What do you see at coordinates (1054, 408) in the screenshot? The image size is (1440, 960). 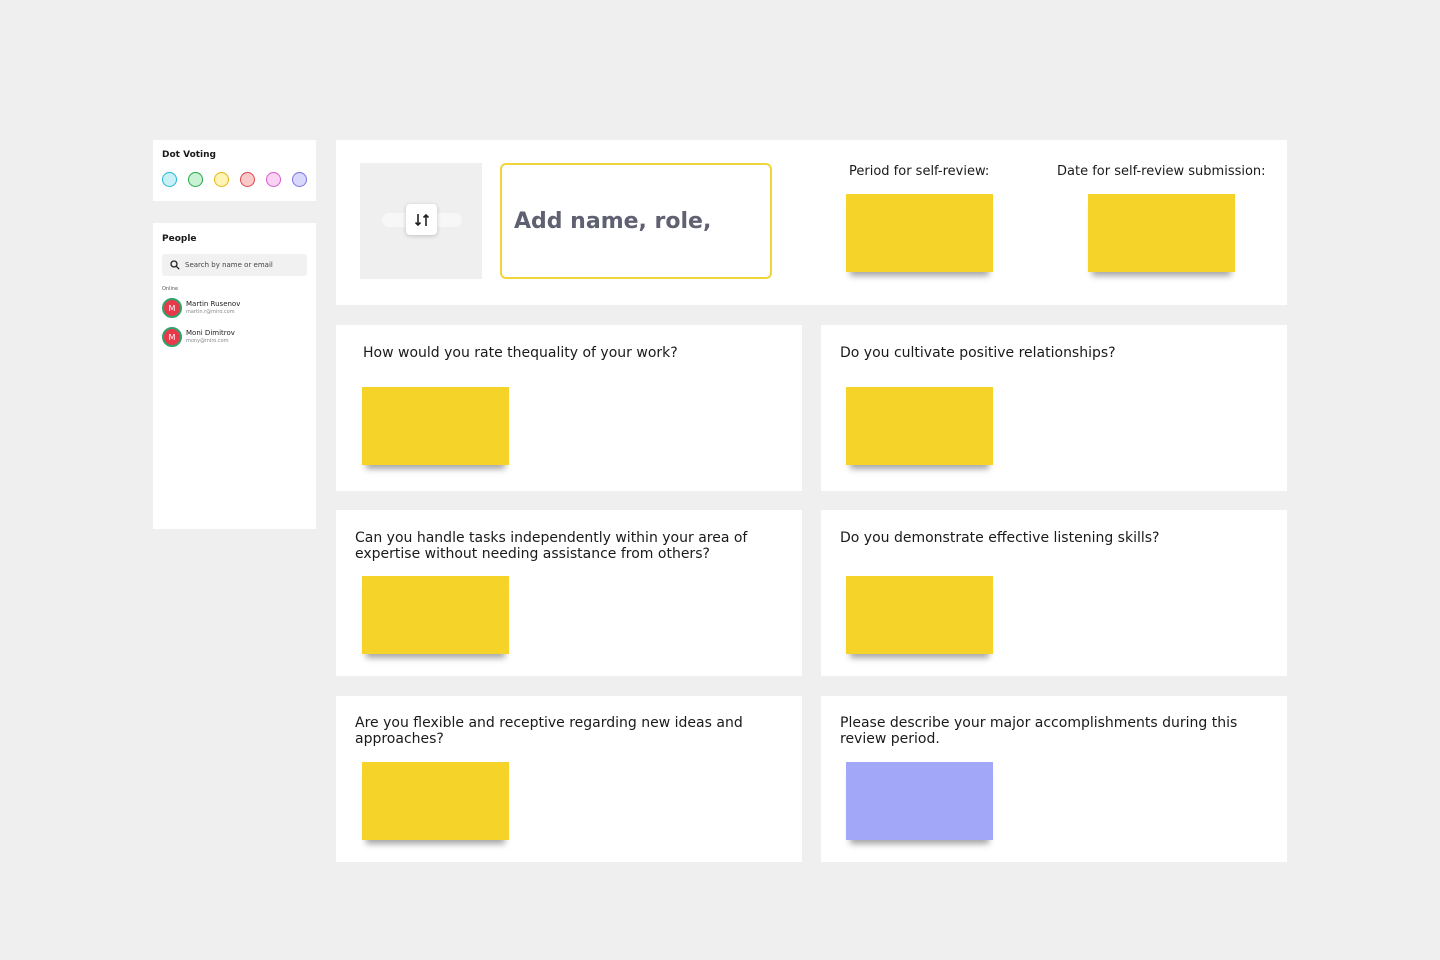 I see `question-card: Do you cultivate positive relationships?` at bounding box center [1054, 408].